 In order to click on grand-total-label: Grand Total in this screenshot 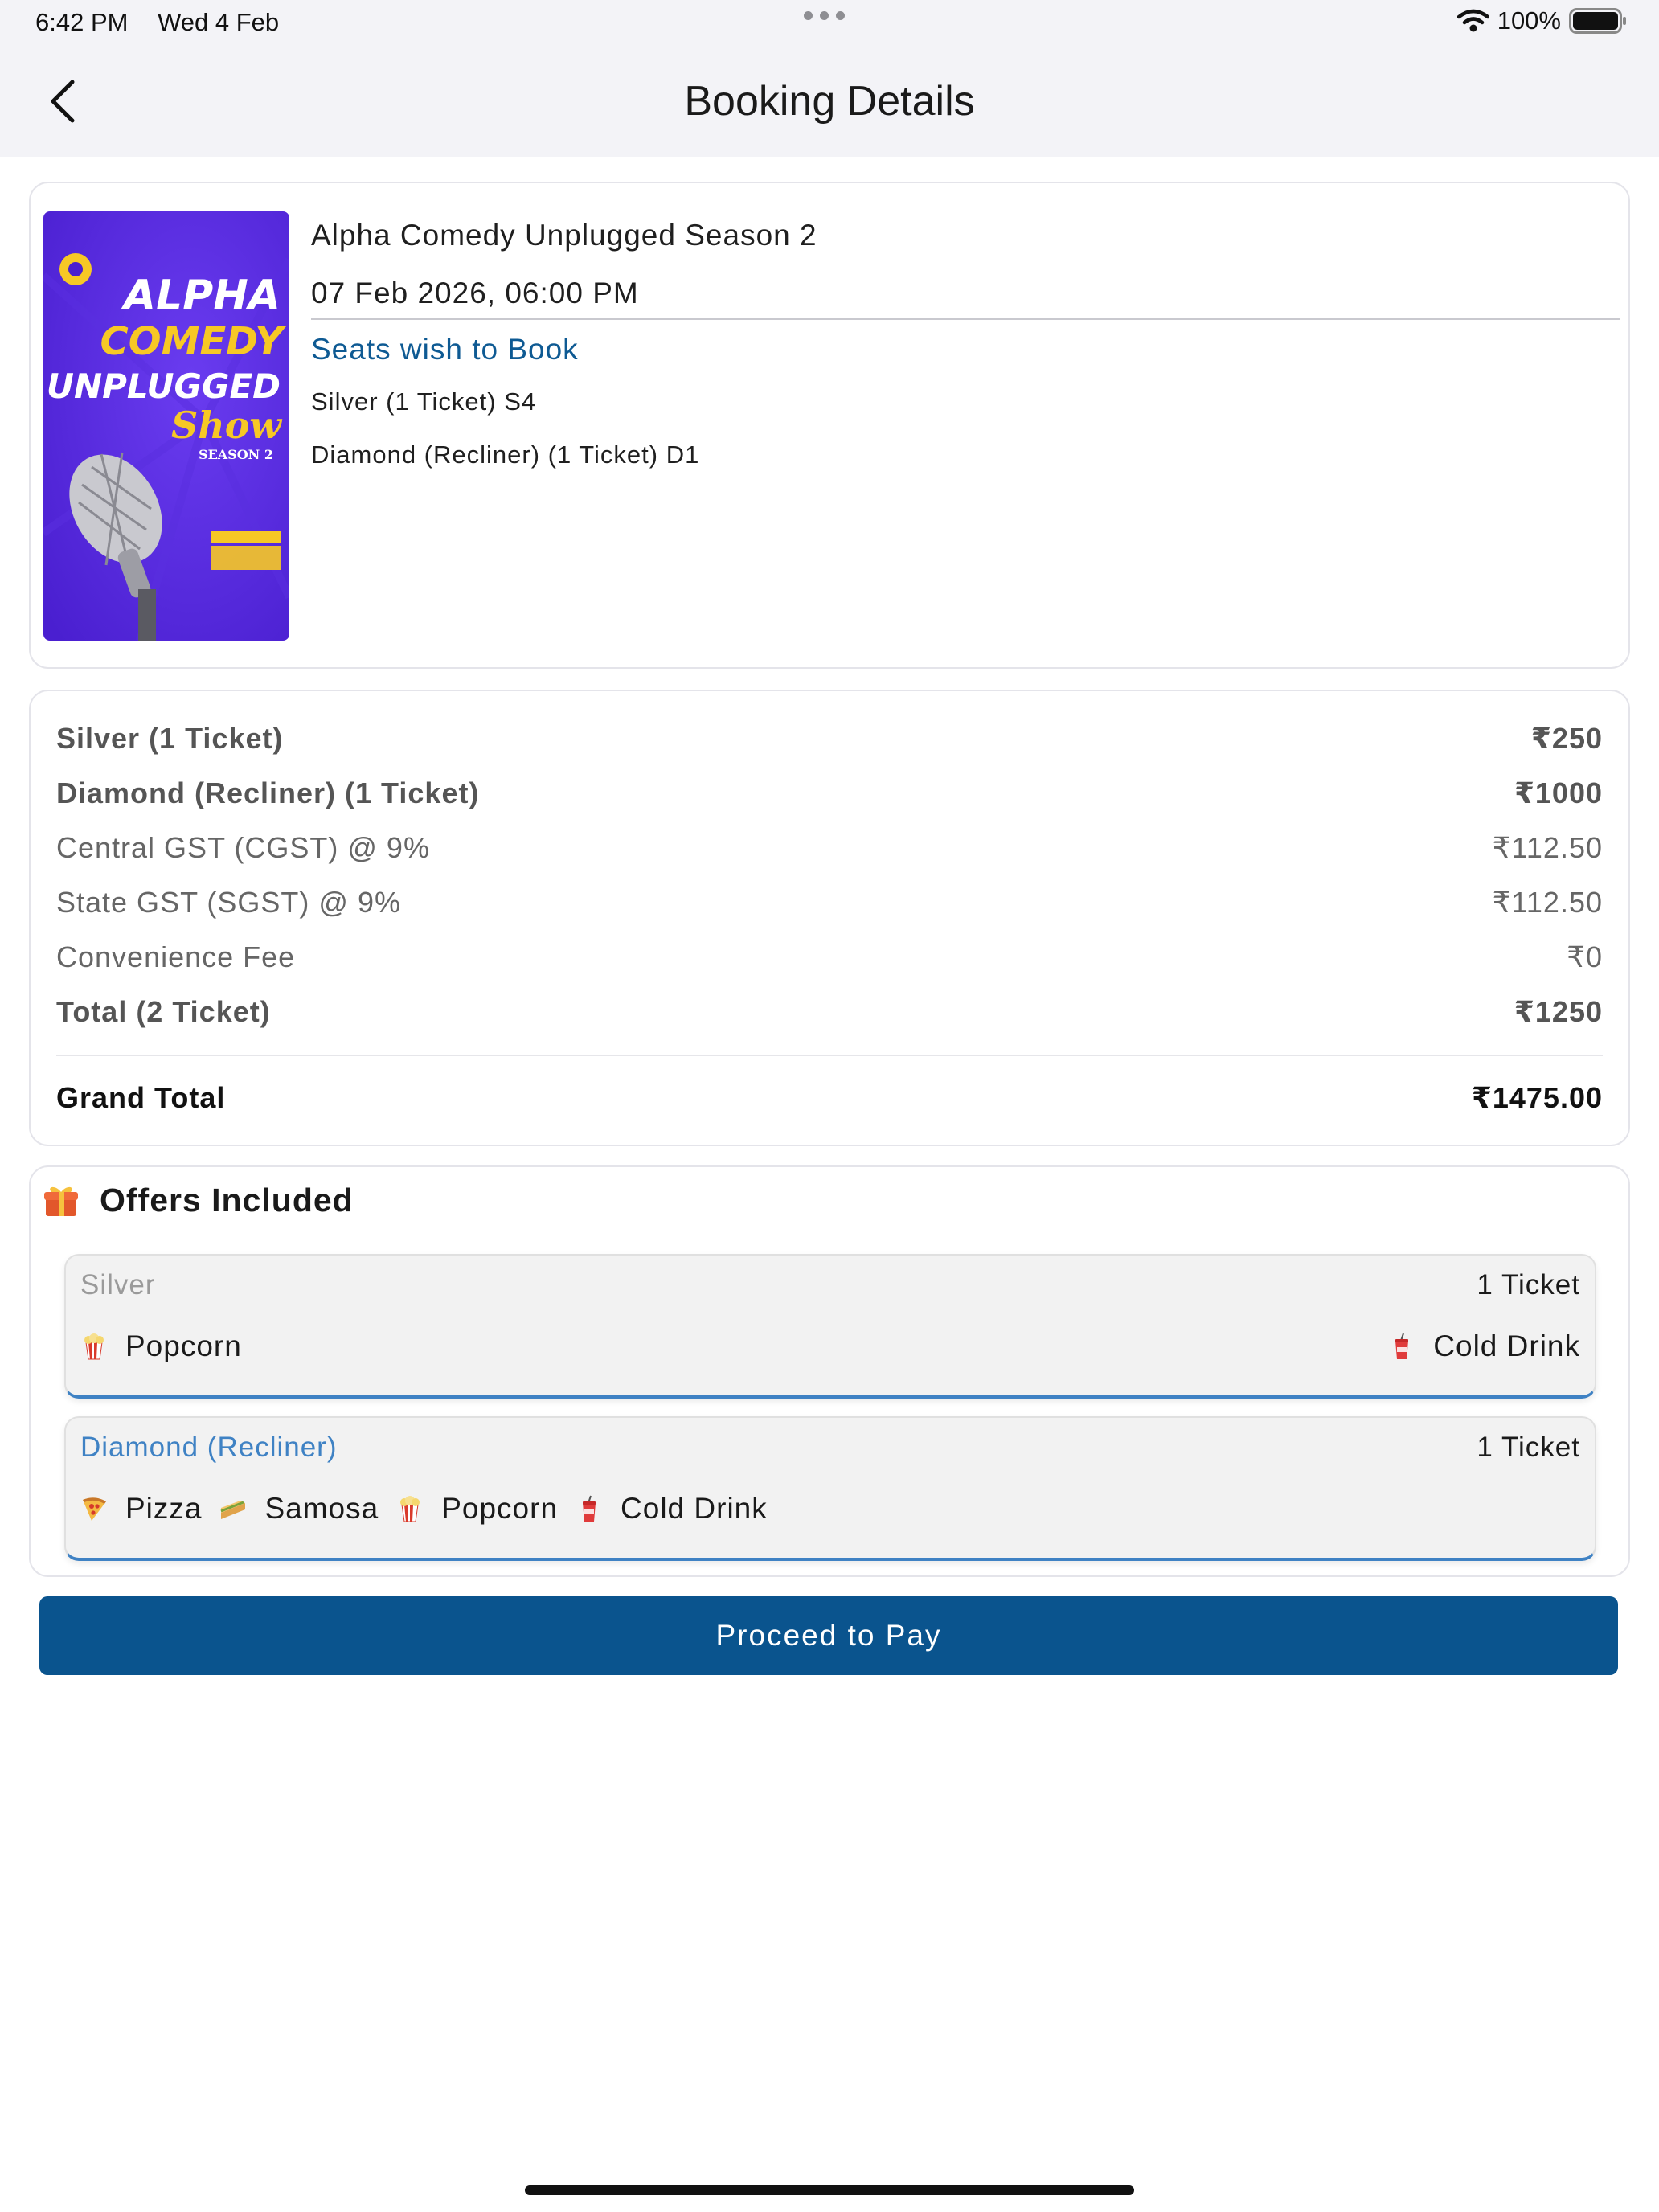, I will do `click(141, 1097)`.